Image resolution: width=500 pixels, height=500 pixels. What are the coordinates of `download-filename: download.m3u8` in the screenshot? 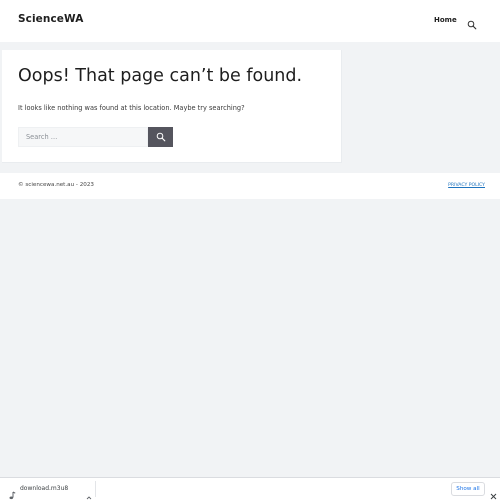 It's located at (44, 488).